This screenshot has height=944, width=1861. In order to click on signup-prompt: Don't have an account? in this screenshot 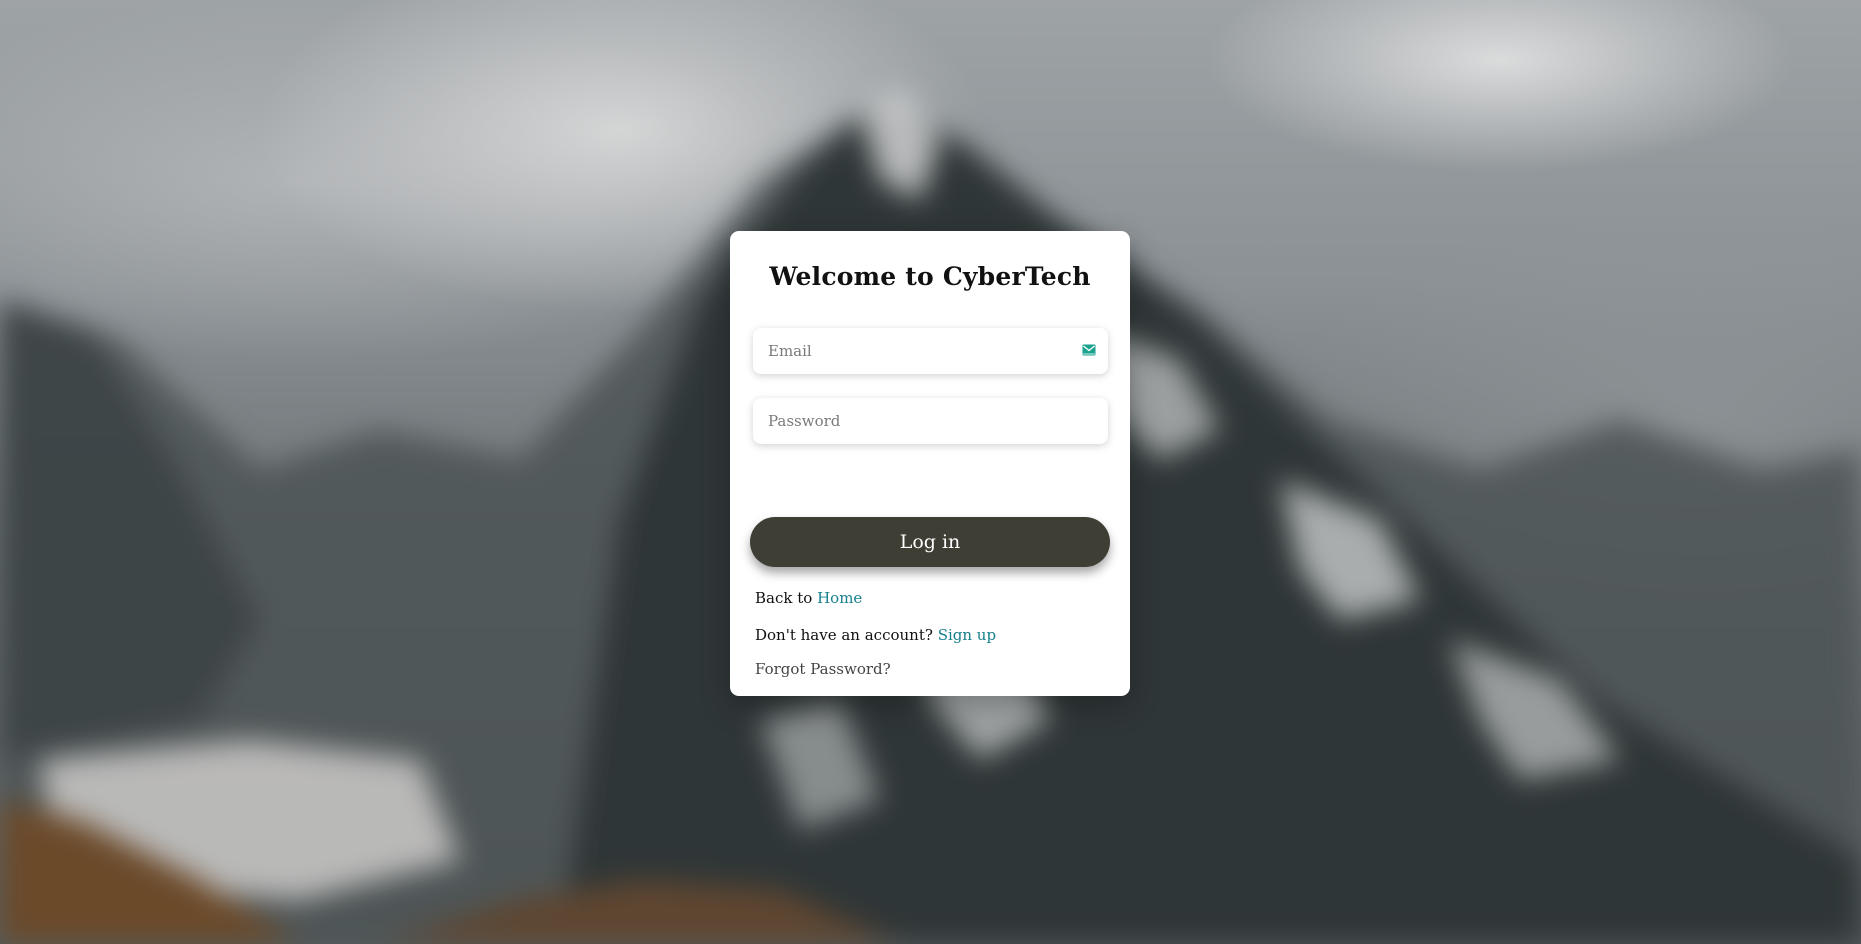, I will do `click(844, 635)`.